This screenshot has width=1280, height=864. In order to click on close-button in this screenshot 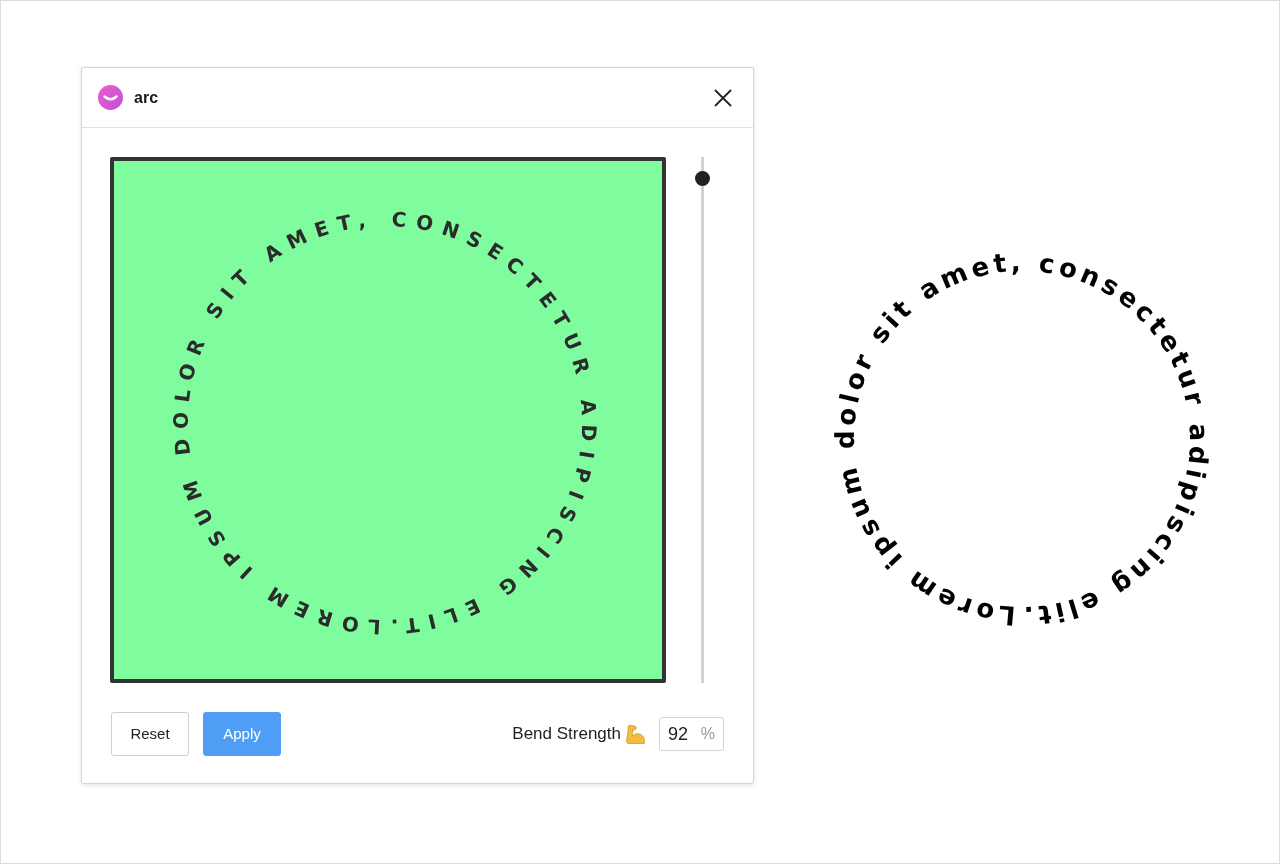, I will do `click(723, 97)`.